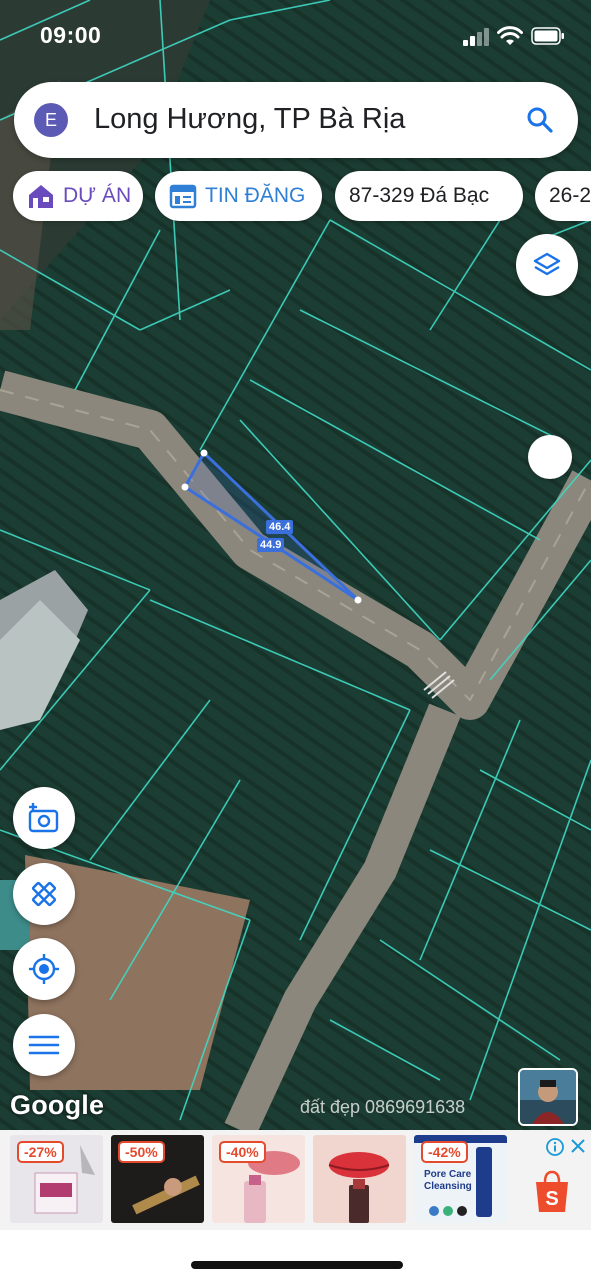 The image size is (591, 1280). I want to click on watermark-text: đất đẹp 0869691638, so click(383, 1107).